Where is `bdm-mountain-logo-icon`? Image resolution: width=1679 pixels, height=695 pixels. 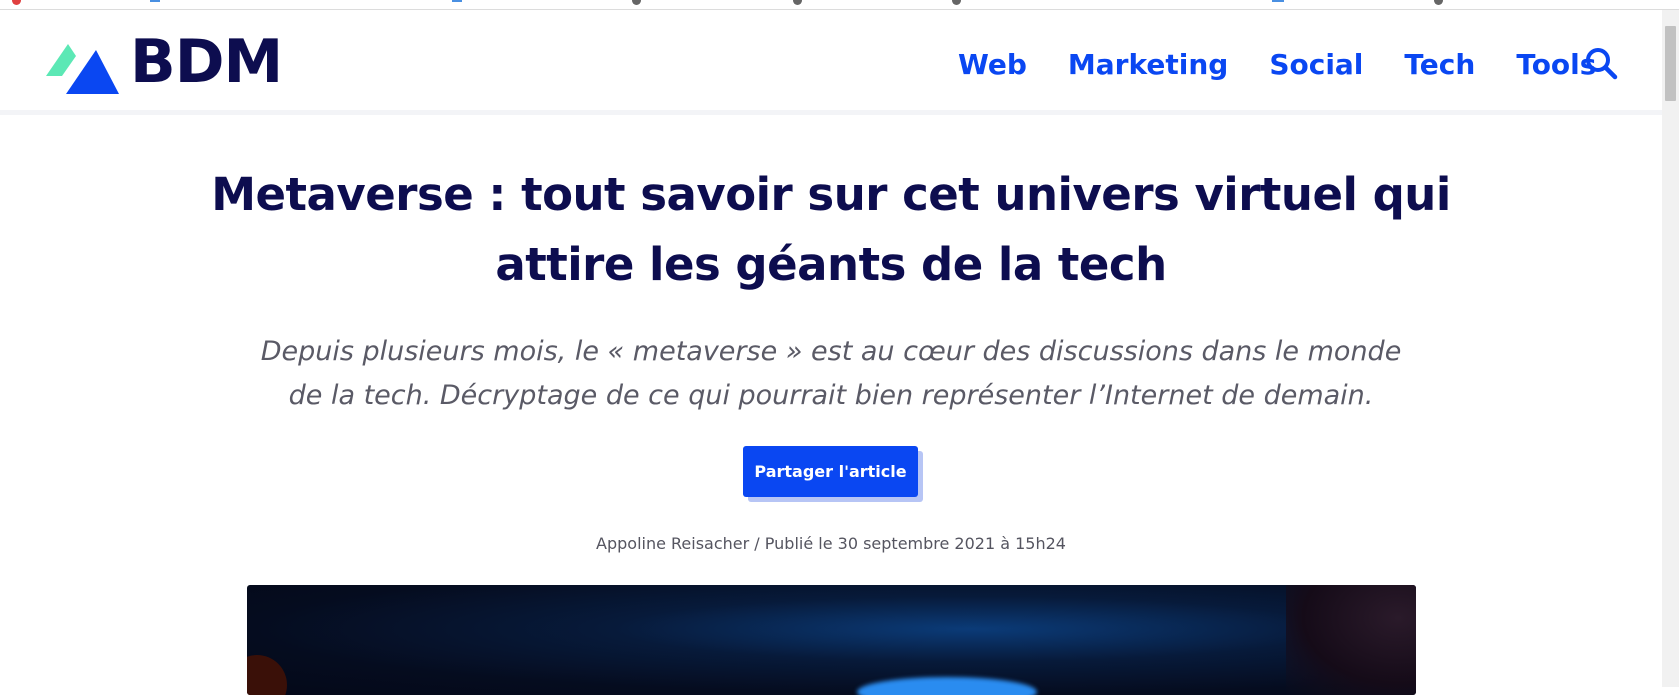
bdm-mountain-logo-icon is located at coordinates (82, 69).